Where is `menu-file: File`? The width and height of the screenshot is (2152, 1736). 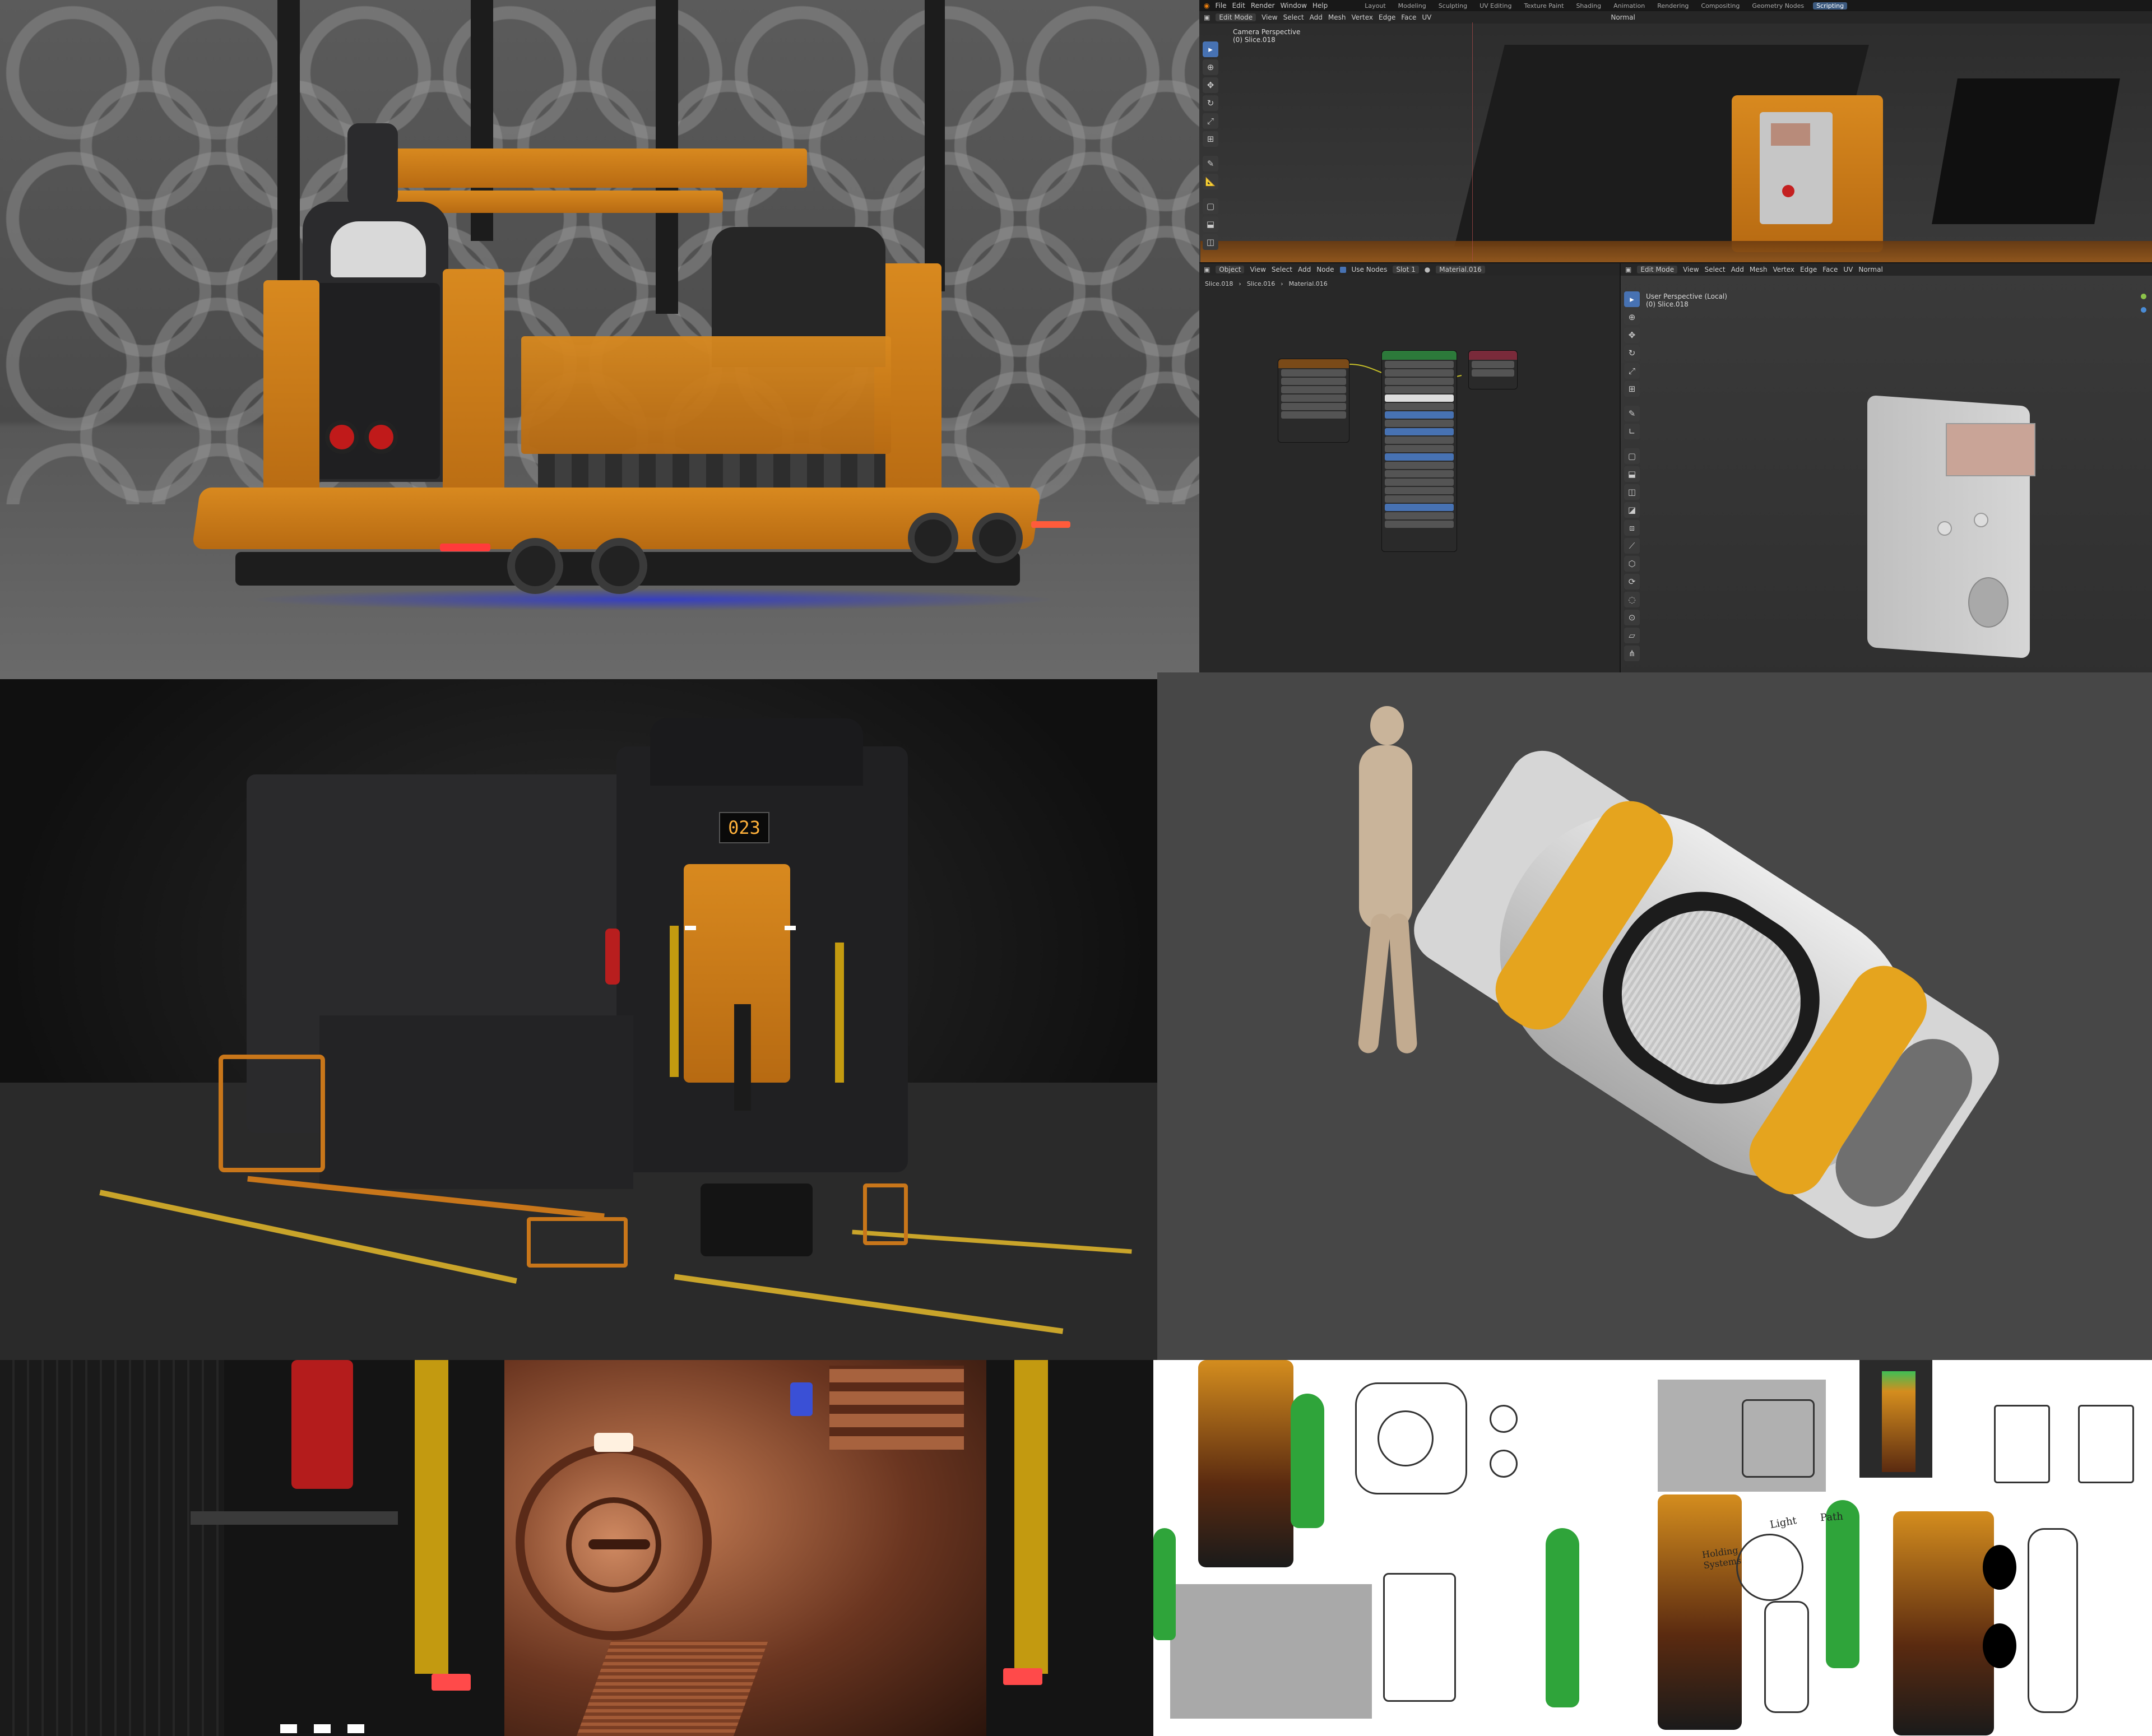
menu-file: File is located at coordinates (1220, 6).